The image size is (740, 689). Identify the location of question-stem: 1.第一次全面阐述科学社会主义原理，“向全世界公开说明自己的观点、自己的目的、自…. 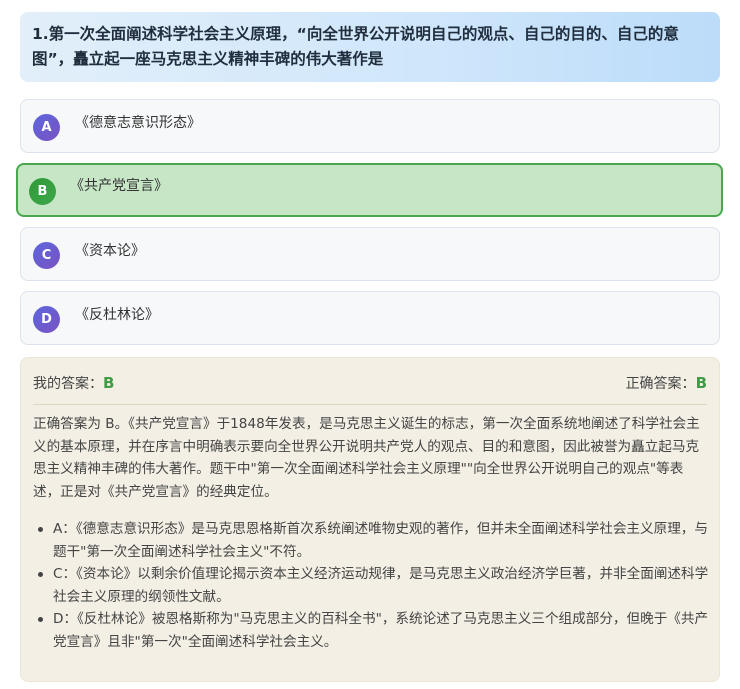
(370, 47).